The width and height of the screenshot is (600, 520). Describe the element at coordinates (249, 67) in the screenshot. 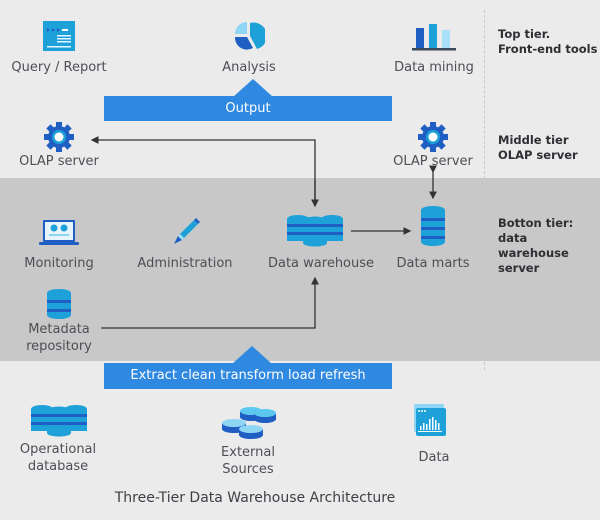

I see `analysis-label: Analysis` at that location.